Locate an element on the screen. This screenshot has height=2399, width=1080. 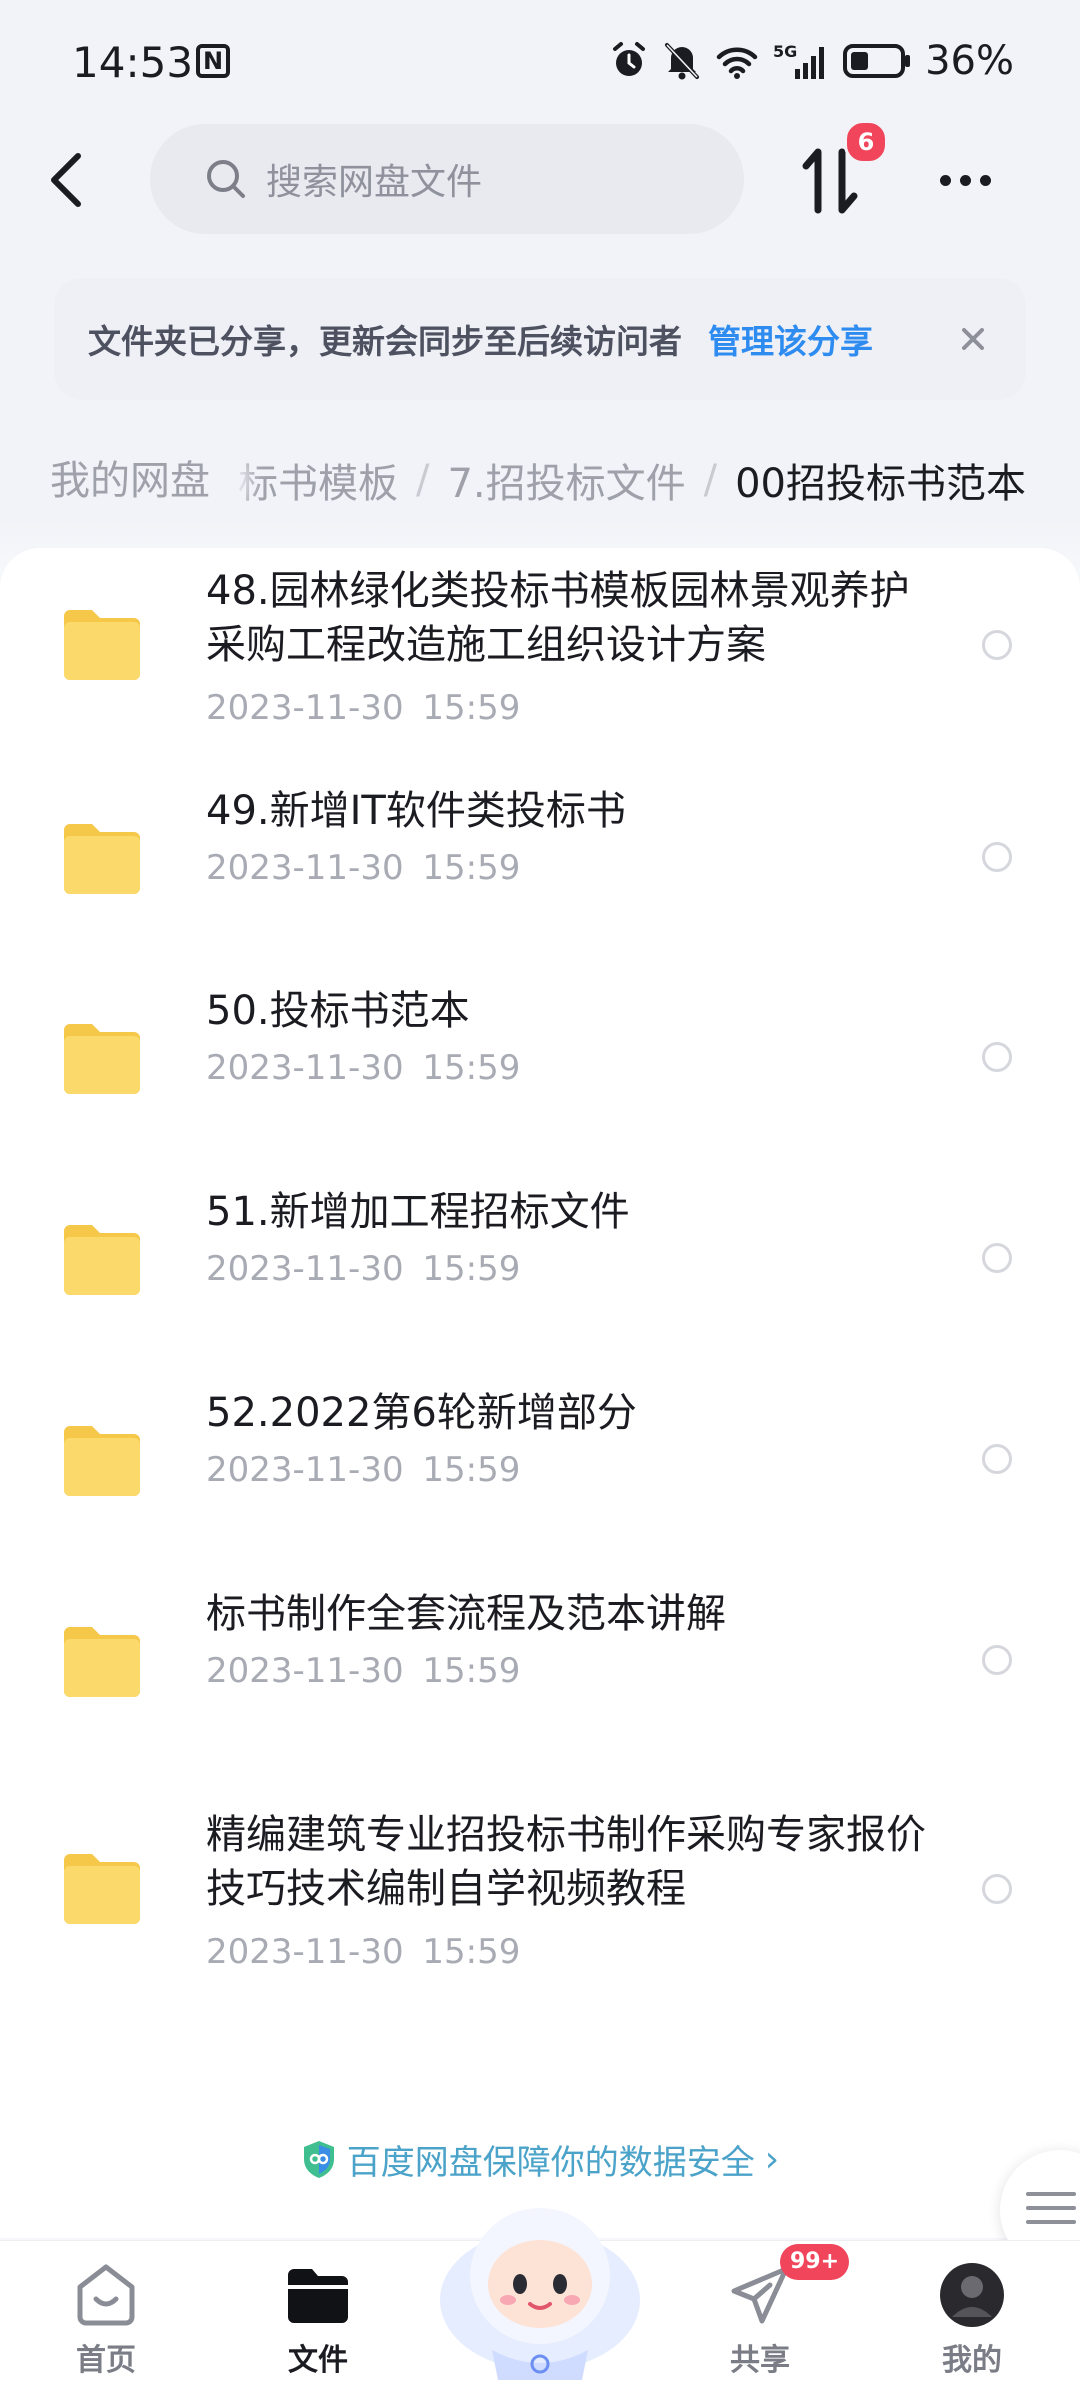
file-name: 标书制作全套流程及范本讲解 is located at coordinates (466, 1614).